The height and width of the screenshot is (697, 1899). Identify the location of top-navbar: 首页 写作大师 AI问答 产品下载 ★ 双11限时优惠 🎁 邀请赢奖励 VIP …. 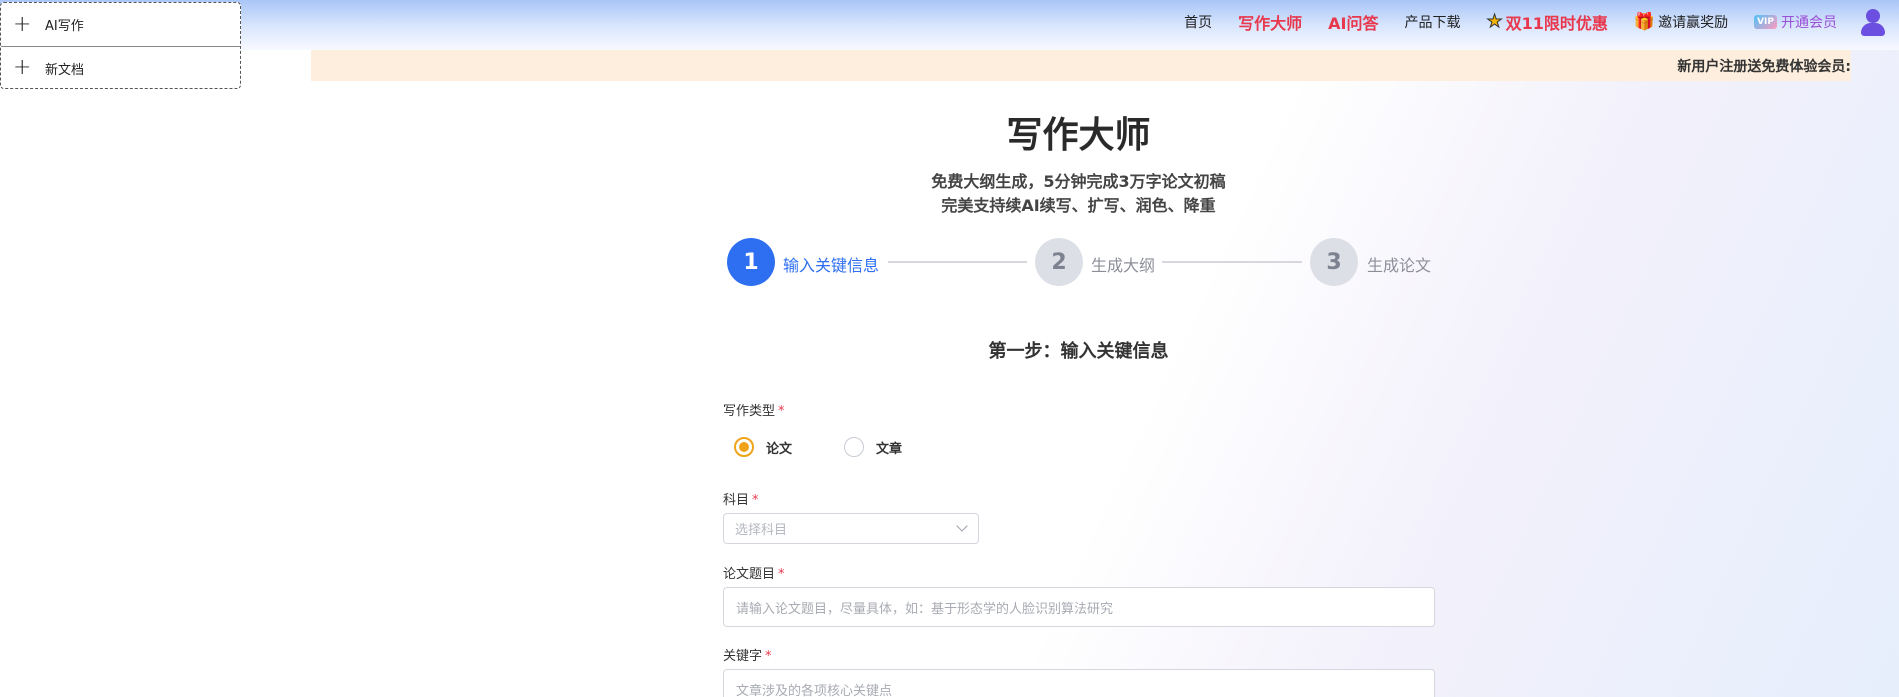
(949, 25).